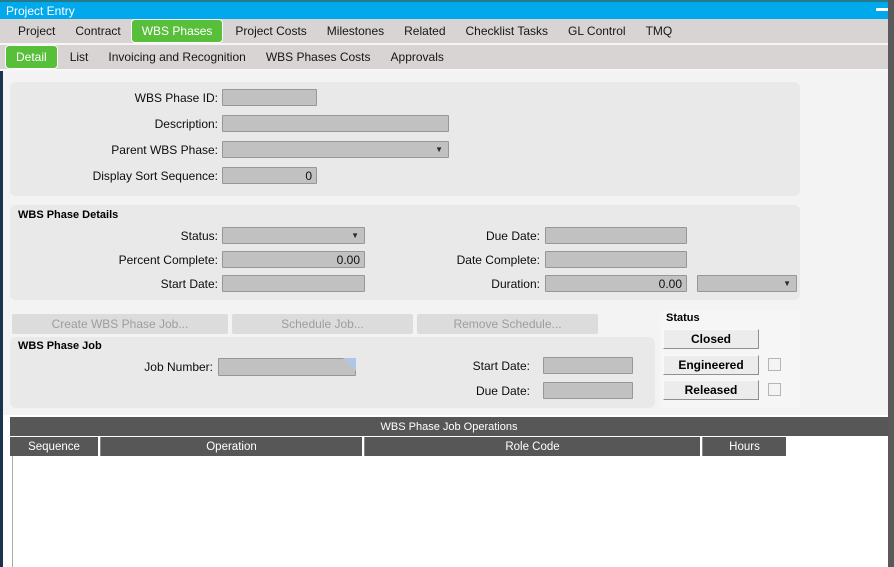  What do you see at coordinates (40, 10) in the screenshot?
I see `window-title: Project Entry` at bounding box center [40, 10].